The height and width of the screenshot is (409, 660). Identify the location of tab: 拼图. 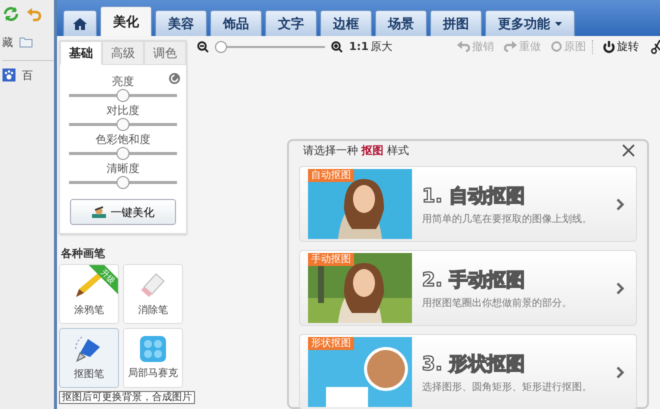
(456, 23).